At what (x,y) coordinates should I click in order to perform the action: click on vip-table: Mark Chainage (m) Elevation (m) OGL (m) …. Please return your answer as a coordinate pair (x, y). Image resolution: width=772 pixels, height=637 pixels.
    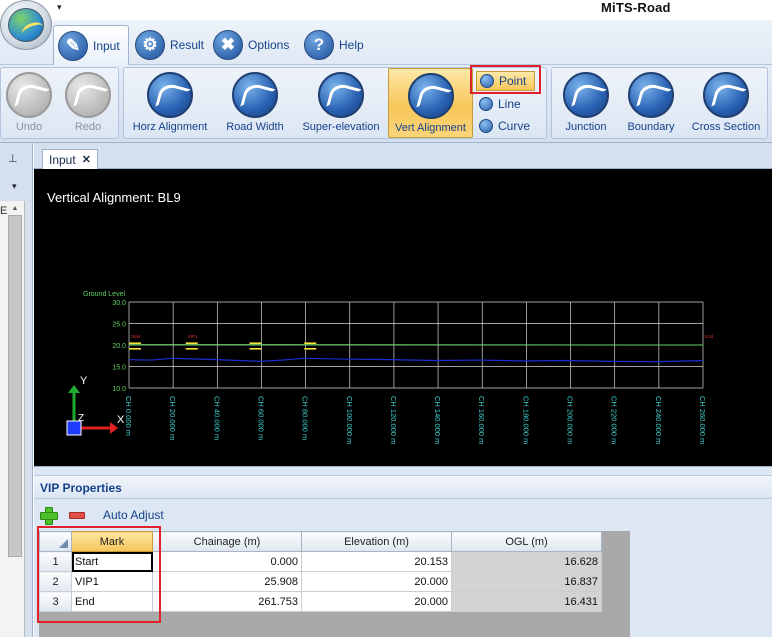
    Looking at the image, I should click on (320, 571).